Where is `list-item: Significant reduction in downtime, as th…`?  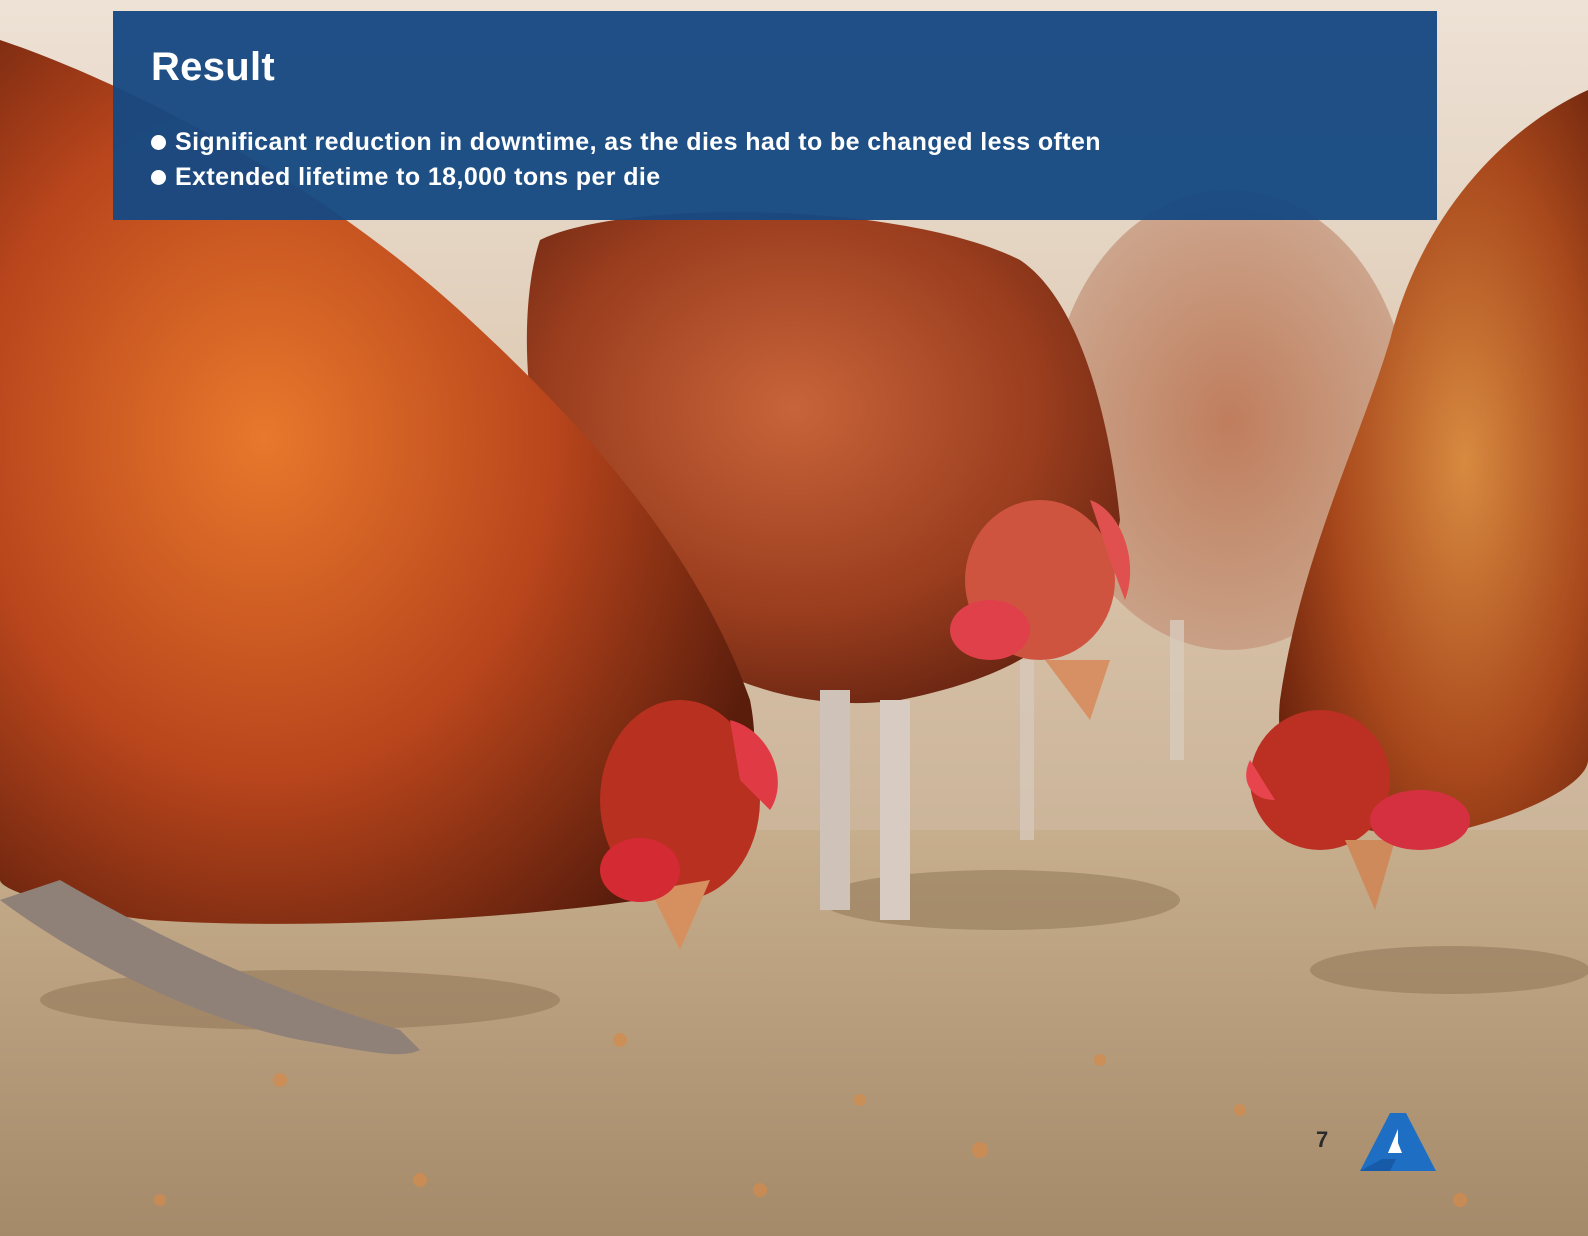
list-item: Significant reduction in downtime, as th… is located at coordinates (775, 142).